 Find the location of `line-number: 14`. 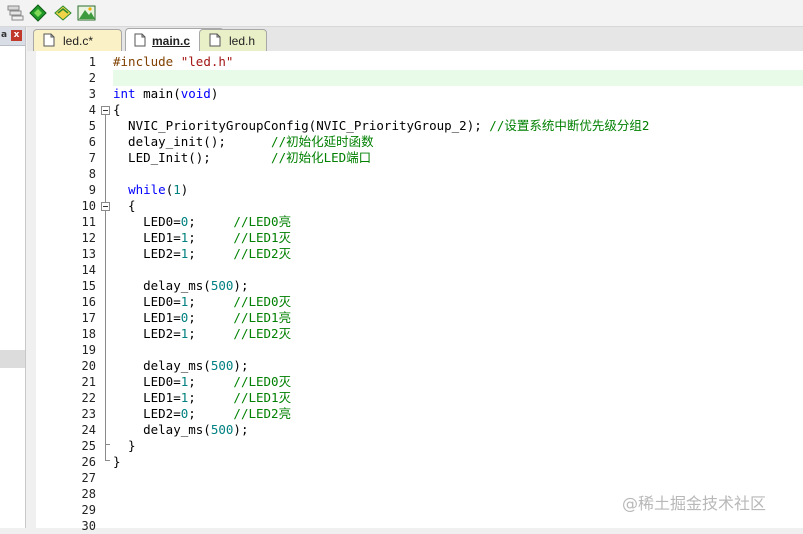

line-number: 14 is located at coordinates (88, 270).